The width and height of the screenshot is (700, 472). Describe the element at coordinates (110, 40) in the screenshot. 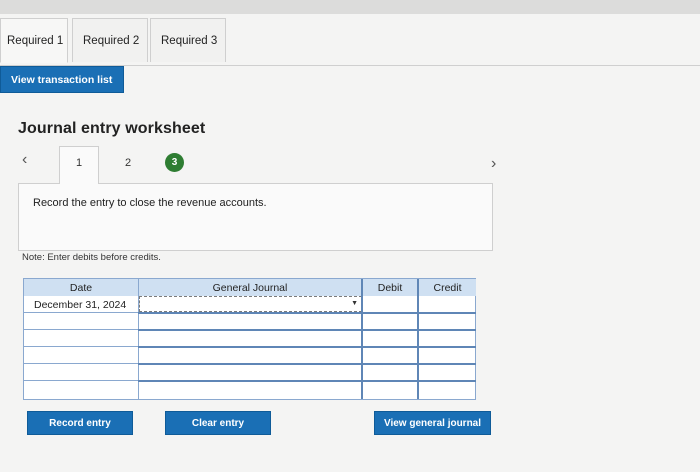

I see `tab-required-2: Required 2` at that location.